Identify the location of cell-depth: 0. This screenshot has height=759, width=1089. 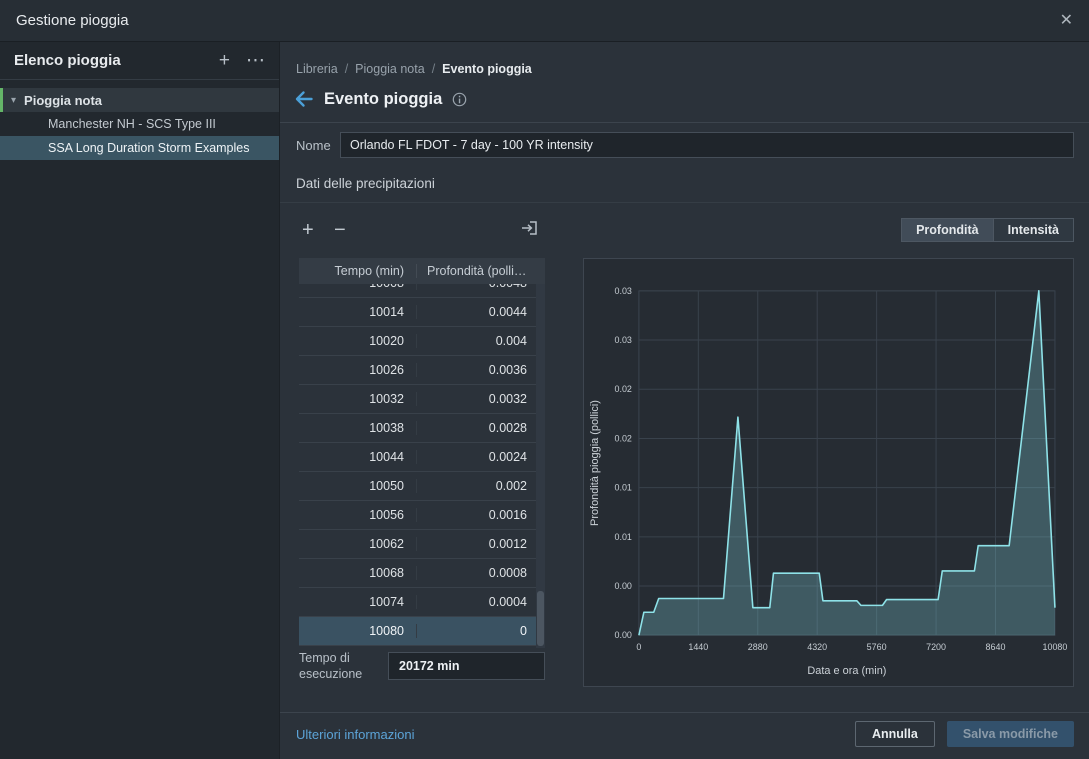
(523, 631).